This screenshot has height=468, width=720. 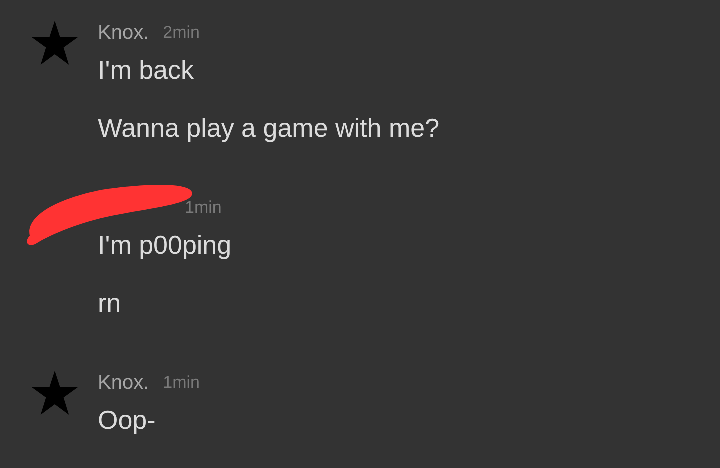 I want to click on message-text: I'm back, so click(x=146, y=70).